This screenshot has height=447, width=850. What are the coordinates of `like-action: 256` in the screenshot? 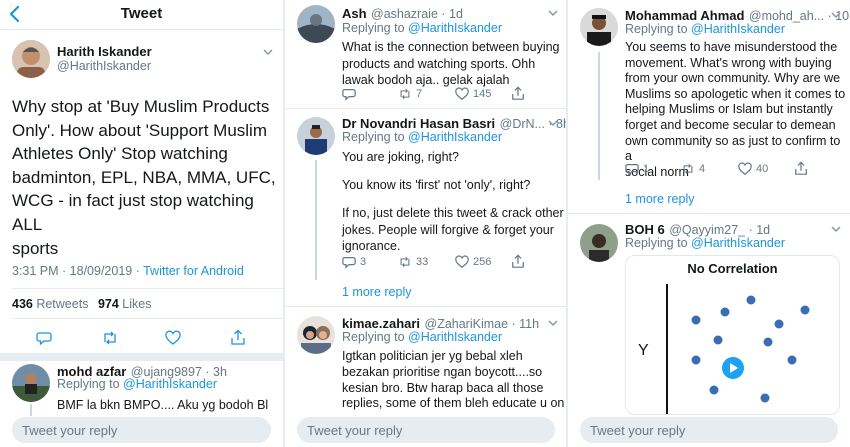 It's located at (473, 262).